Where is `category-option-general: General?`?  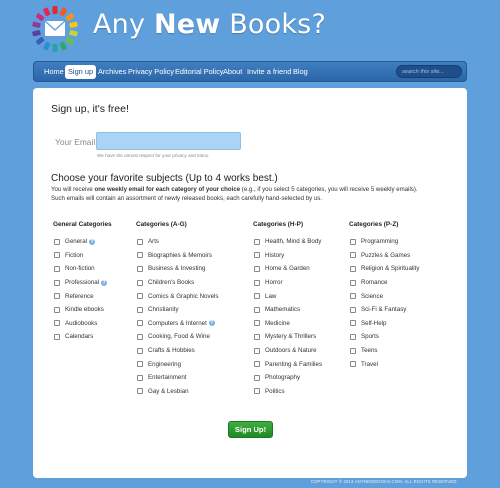 category-option-general: General? is located at coordinates (82, 242).